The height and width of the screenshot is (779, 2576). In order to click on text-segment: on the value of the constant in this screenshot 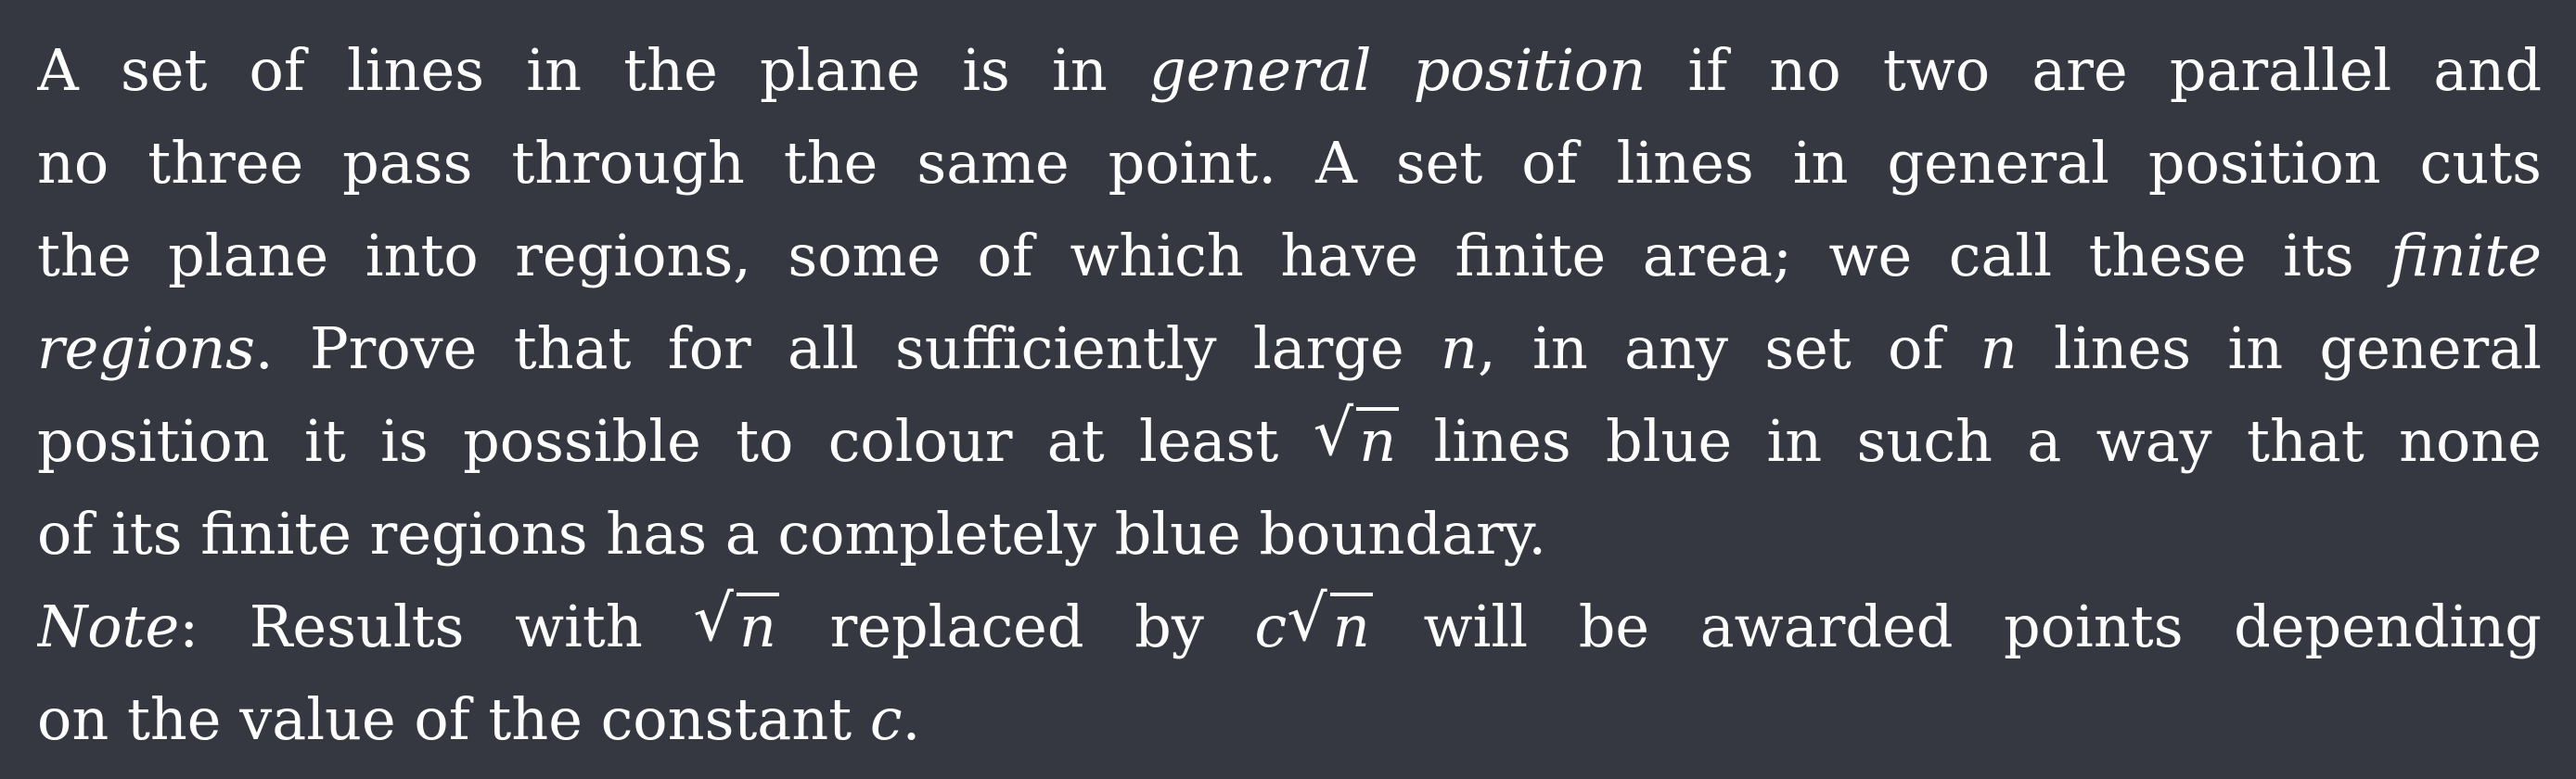, I will do `click(453, 719)`.